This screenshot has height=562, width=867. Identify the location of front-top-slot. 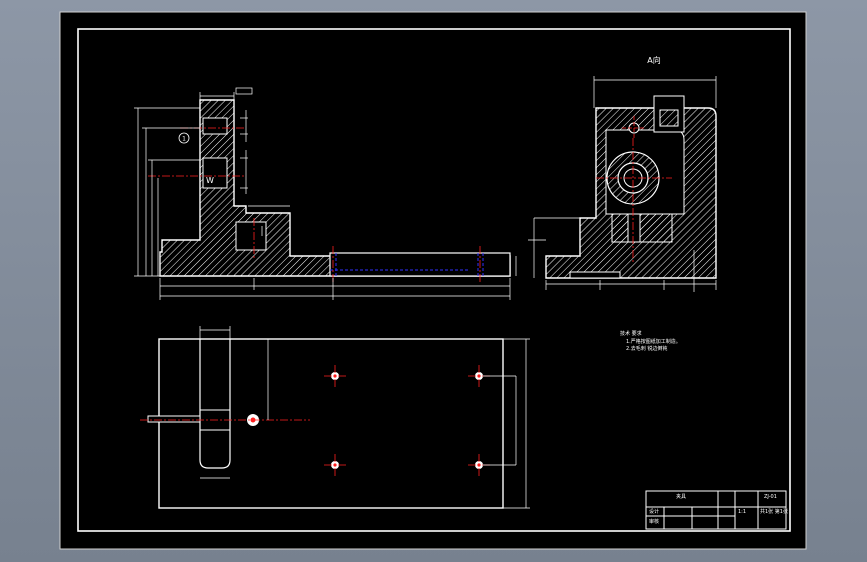
(215, 126).